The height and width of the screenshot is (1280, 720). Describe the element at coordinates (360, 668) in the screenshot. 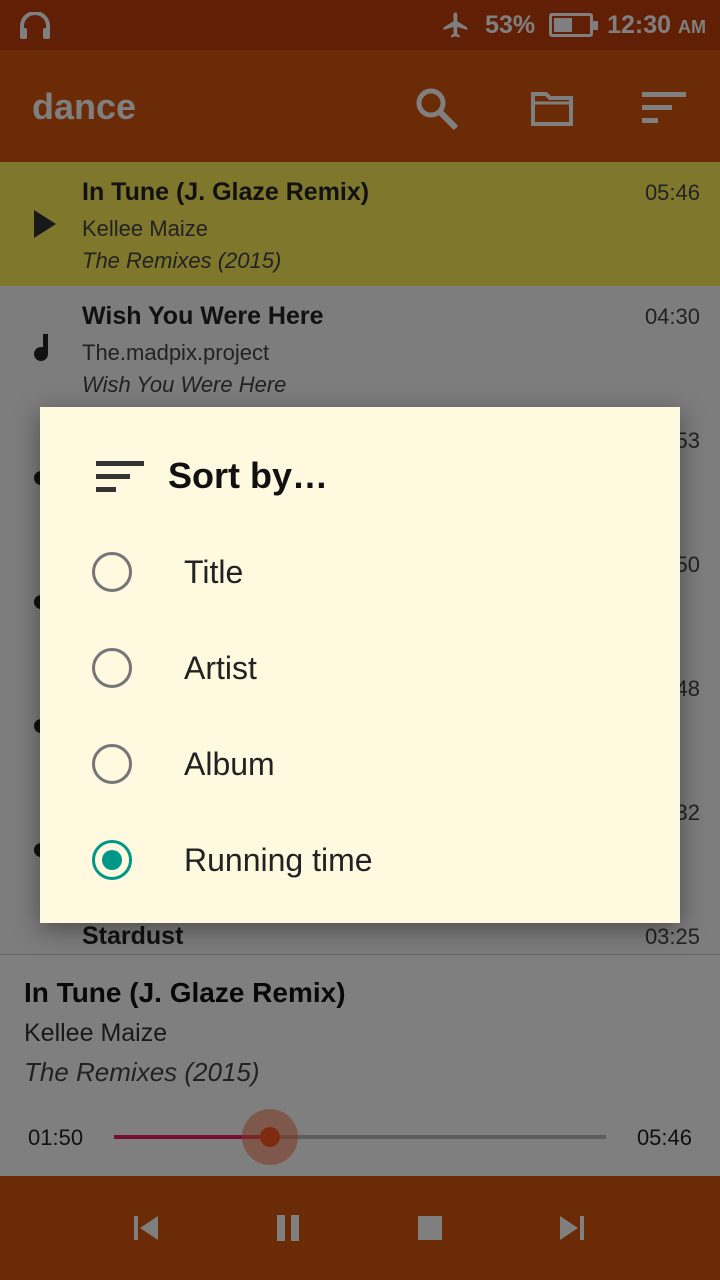

I see `sort-option-artist: Artist` at that location.